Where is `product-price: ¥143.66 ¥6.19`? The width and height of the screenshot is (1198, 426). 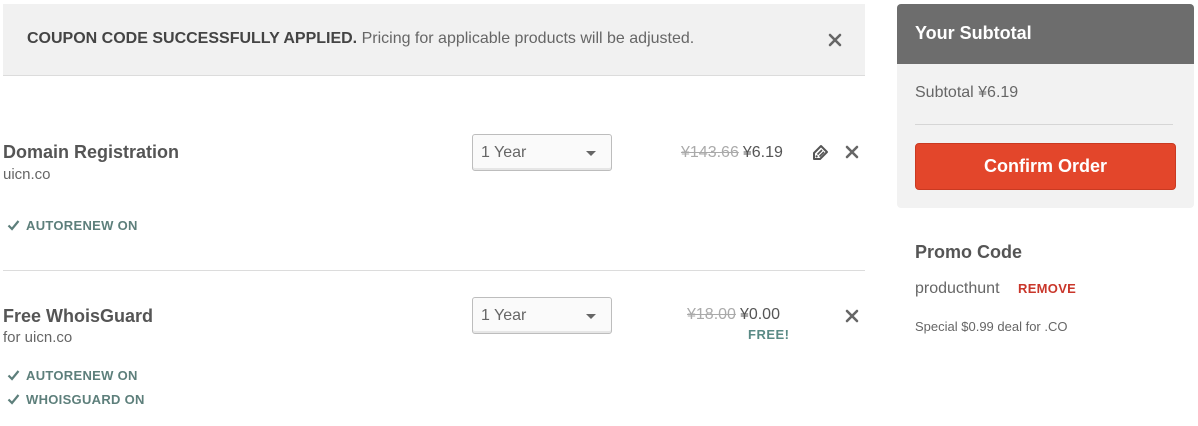
product-price: ¥143.66 ¥6.19 is located at coordinates (732, 153).